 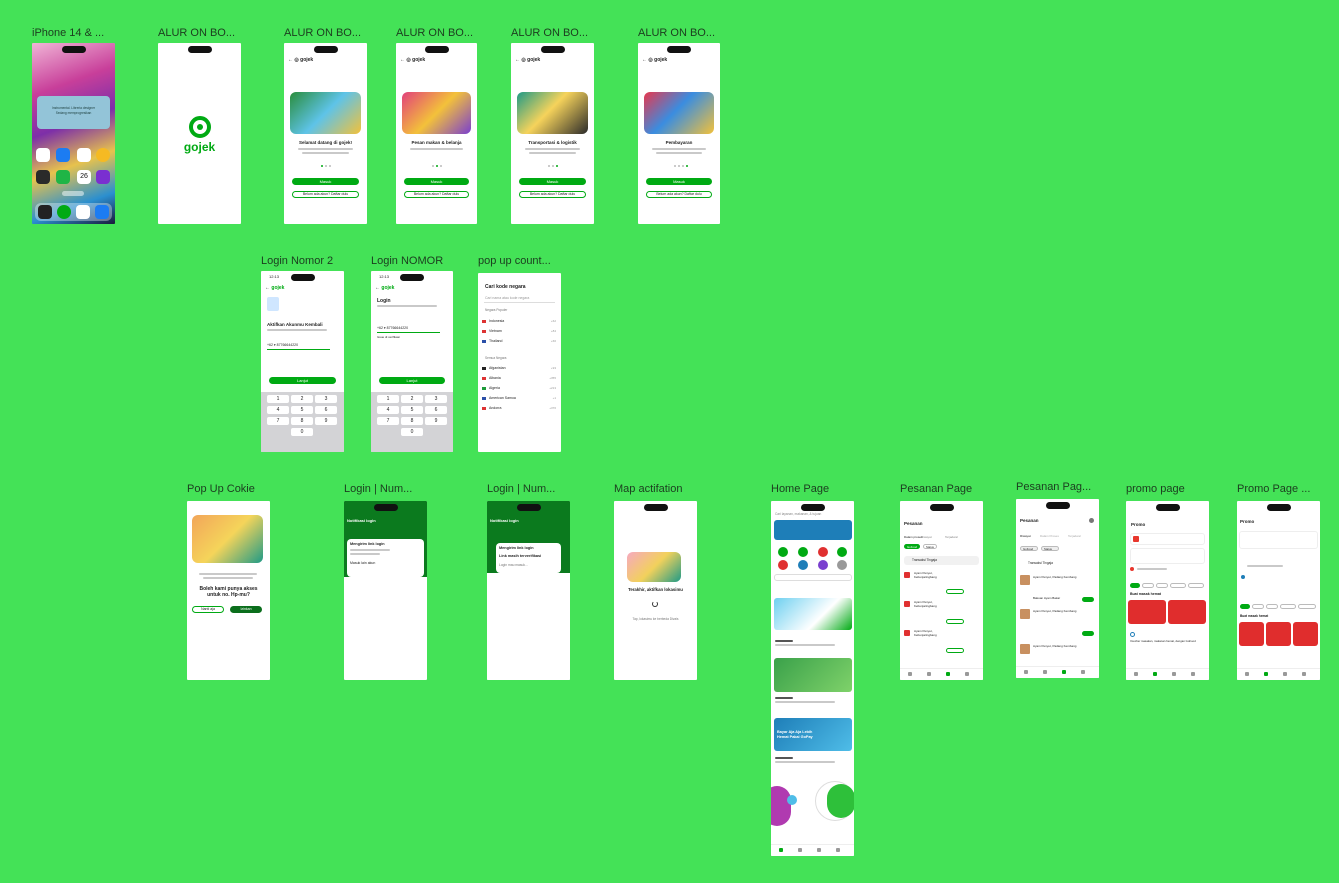 I want to click on tab-dalam-proses: Dalam Proses, so click(x=1049, y=536).